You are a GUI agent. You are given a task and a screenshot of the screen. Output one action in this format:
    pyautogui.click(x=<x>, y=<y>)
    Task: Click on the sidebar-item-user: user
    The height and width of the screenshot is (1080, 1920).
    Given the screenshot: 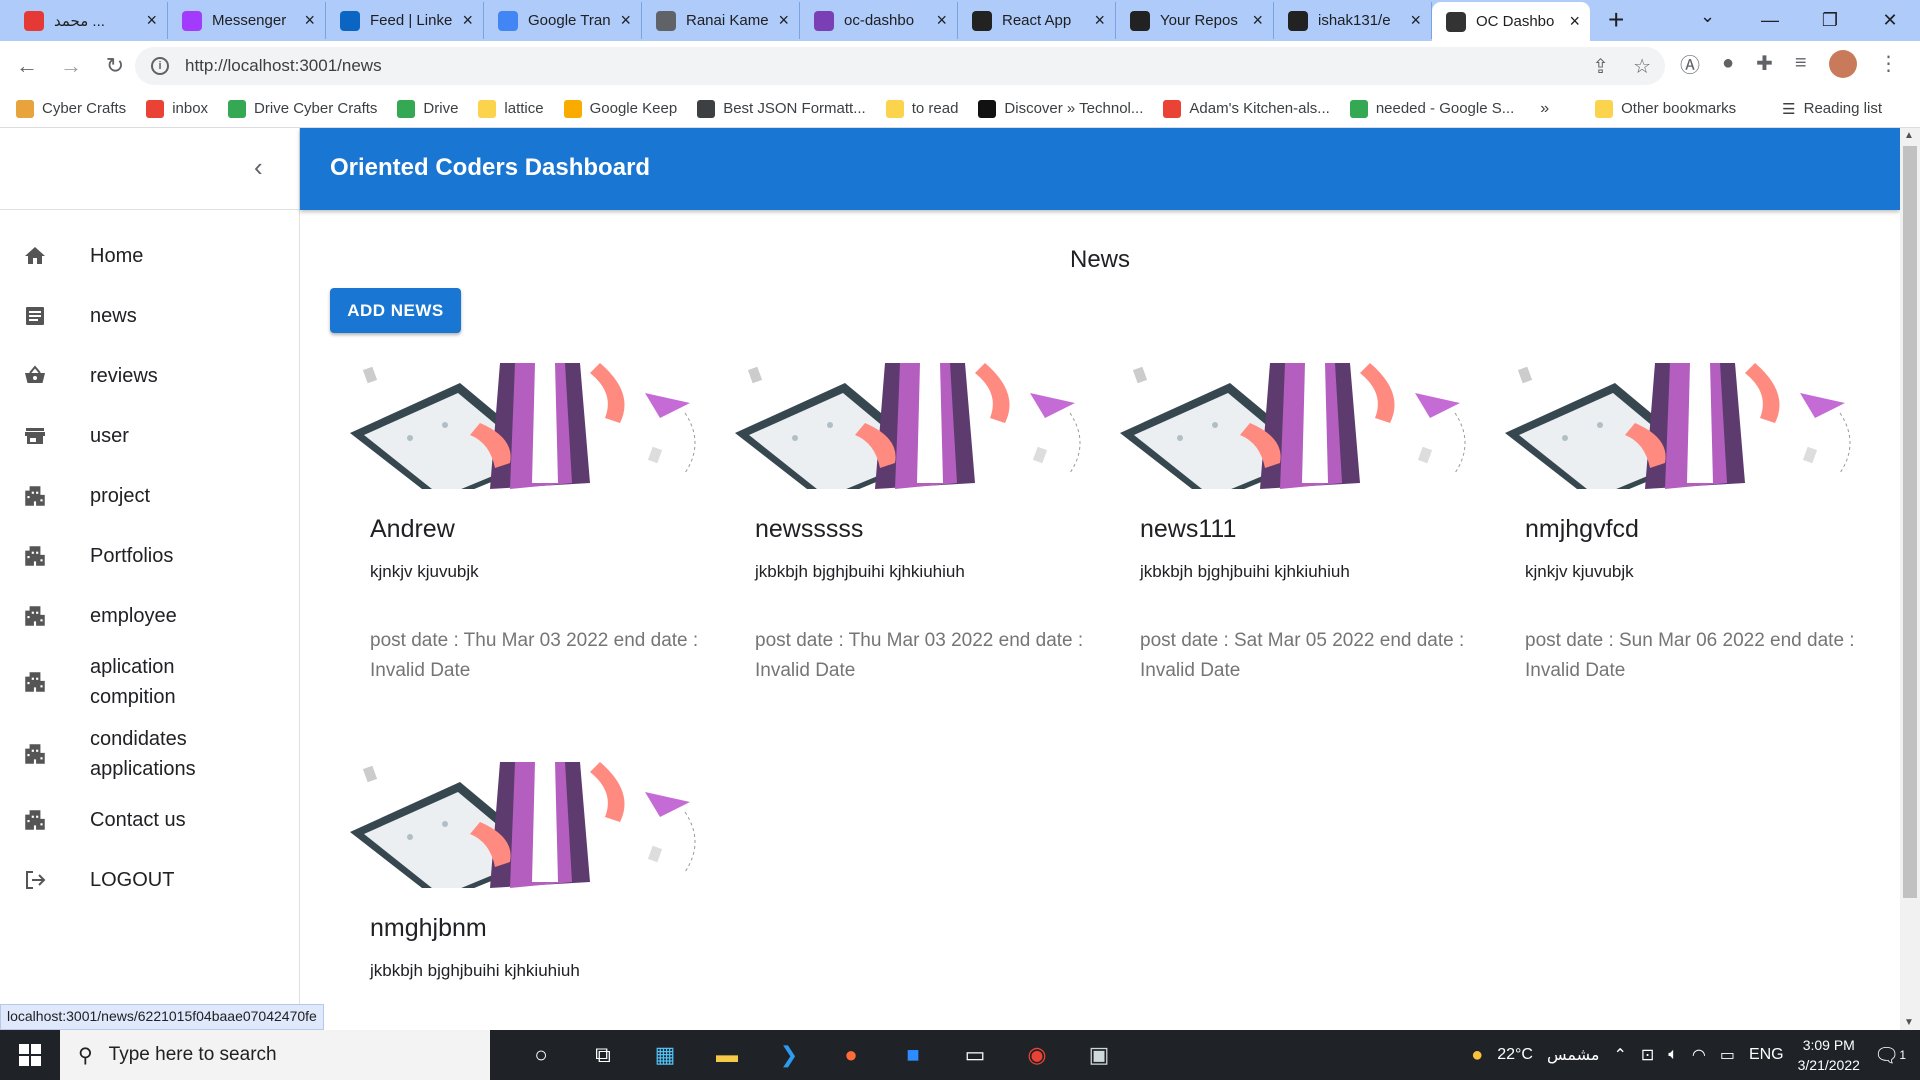 What is the action you would take?
    pyautogui.click(x=149, y=436)
    